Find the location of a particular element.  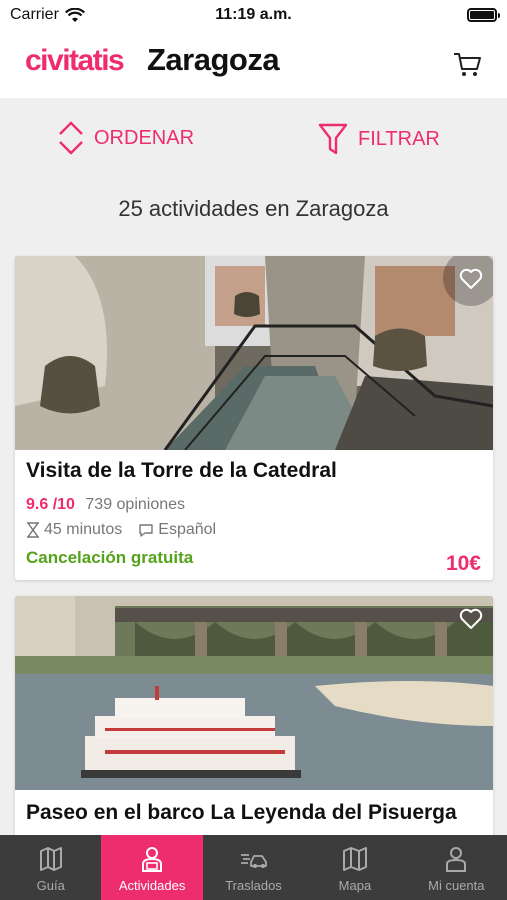

status-bar: Carrier 11:19 a.m. is located at coordinates (253, 16).